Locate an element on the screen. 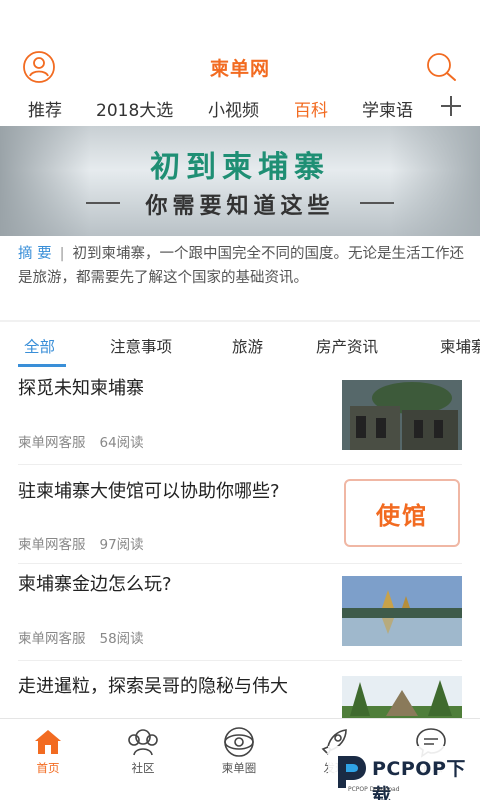 Image resolution: width=480 pixels, height=800 pixels. category-tabs: 推荐 2018大选 小视频 百科 学柬语 is located at coordinates (240, 107).